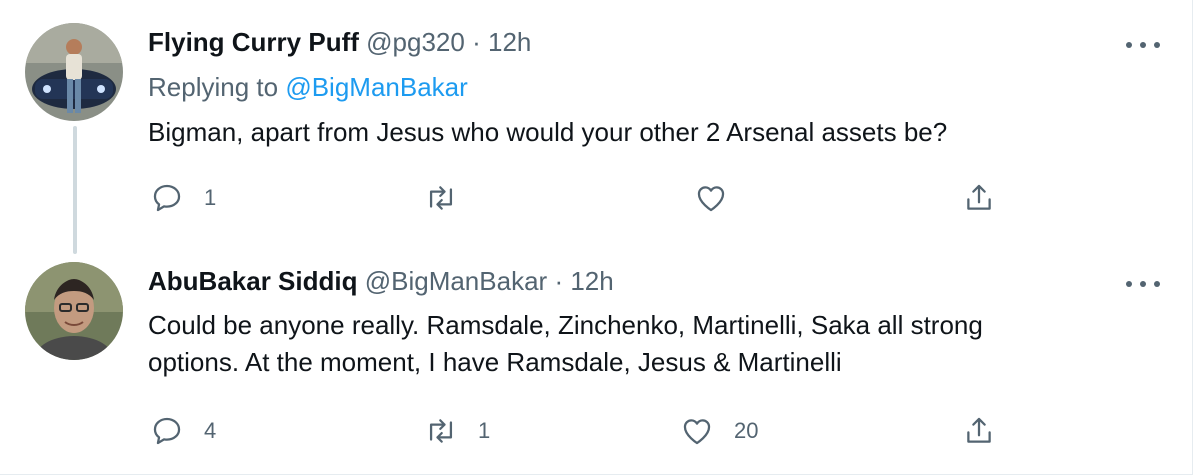 This screenshot has width=1194, height=476. I want to click on avatar-abubakar-siddiq, so click(74, 311).